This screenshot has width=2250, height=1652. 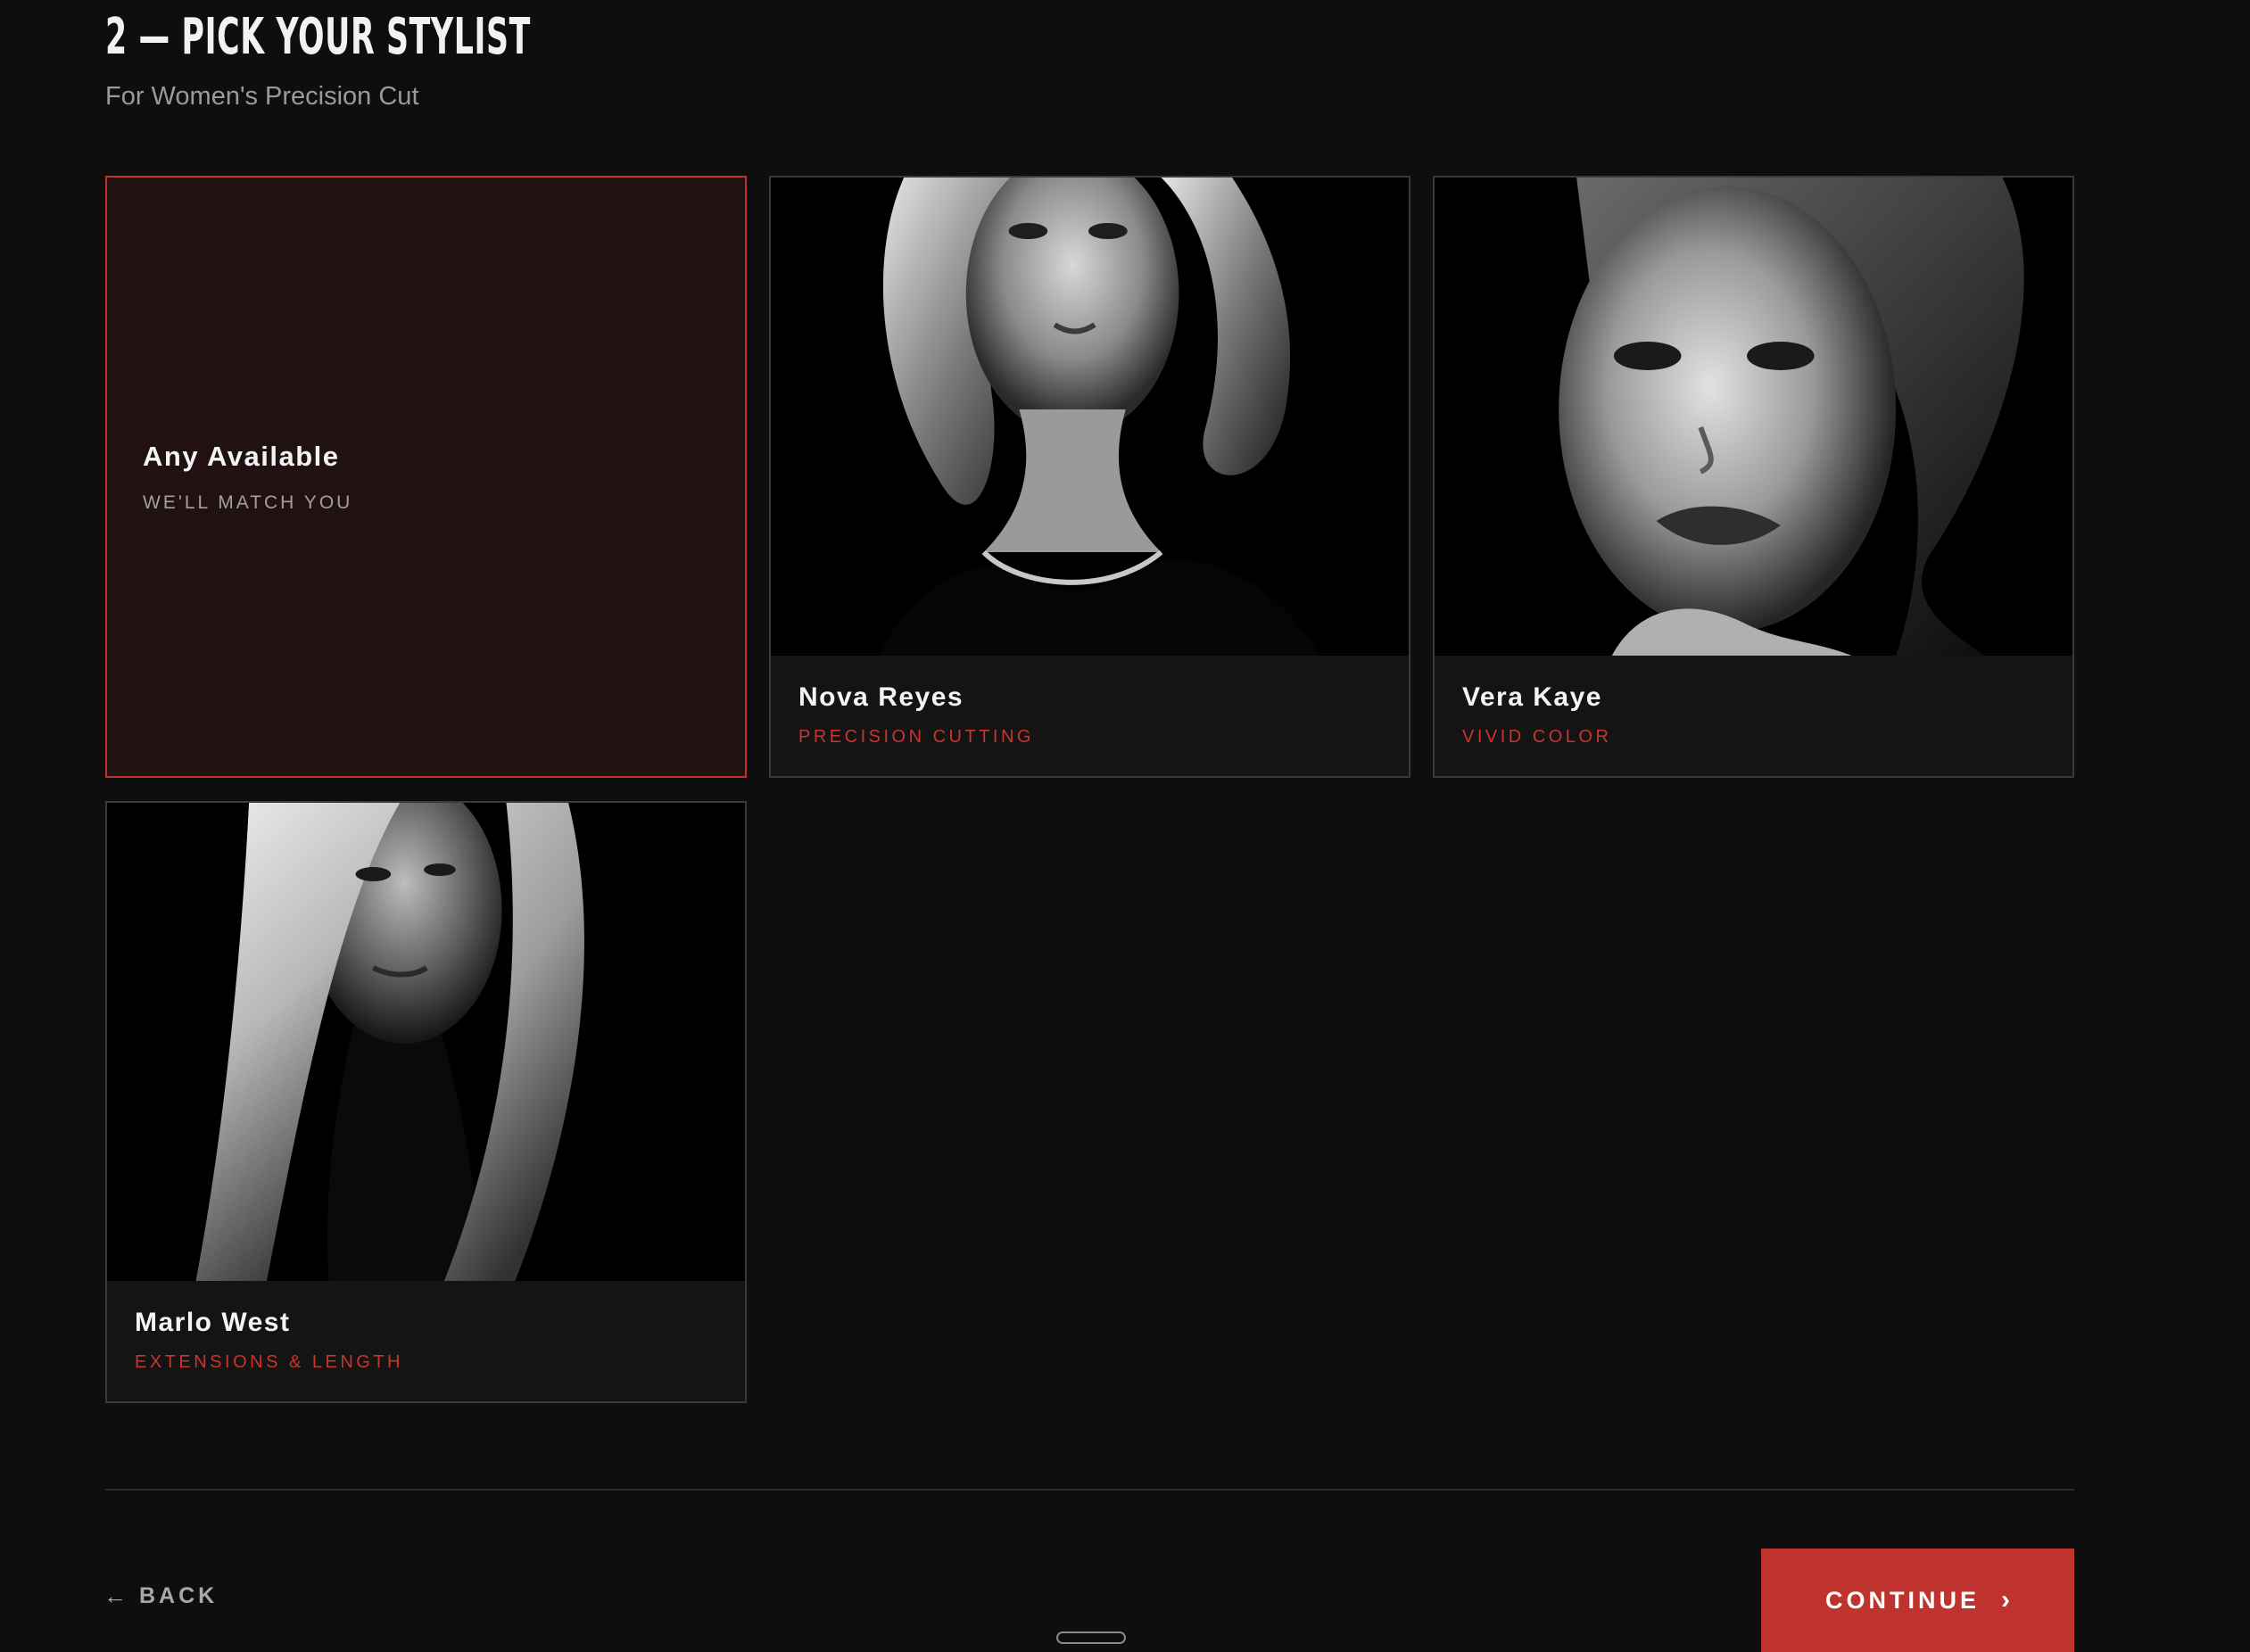 What do you see at coordinates (269, 1362) in the screenshot?
I see `stylist-specialty: EXTENSIONS & LENGTH` at bounding box center [269, 1362].